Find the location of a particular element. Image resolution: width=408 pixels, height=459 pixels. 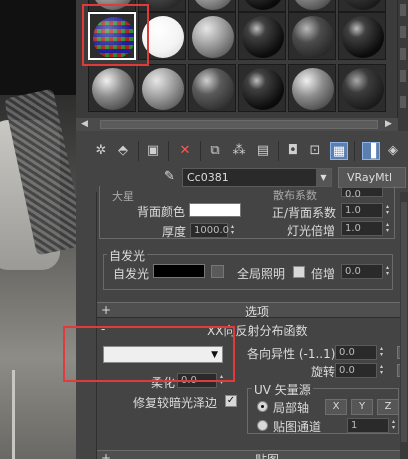

name-dropdown-icon: ▼ is located at coordinates (323, 177).